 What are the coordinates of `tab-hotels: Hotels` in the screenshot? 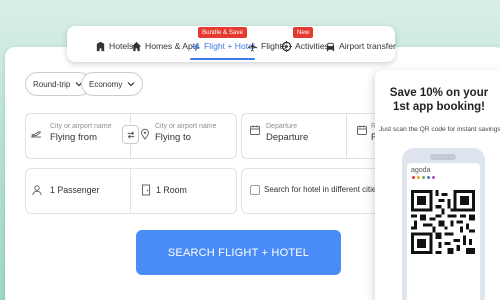 It's located at (114, 46).